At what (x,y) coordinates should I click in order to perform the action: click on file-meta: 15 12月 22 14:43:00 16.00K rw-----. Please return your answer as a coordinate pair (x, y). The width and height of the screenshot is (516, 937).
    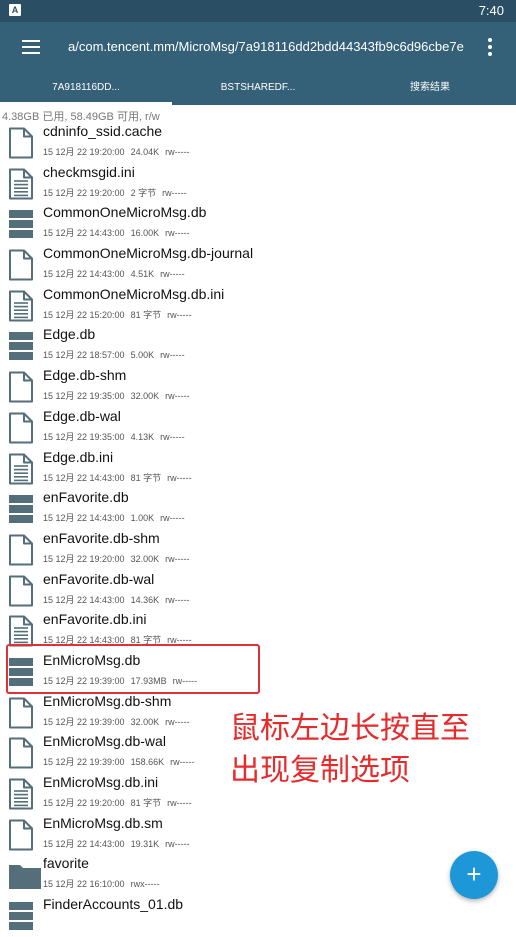
    Looking at the image, I should click on (119, 232).